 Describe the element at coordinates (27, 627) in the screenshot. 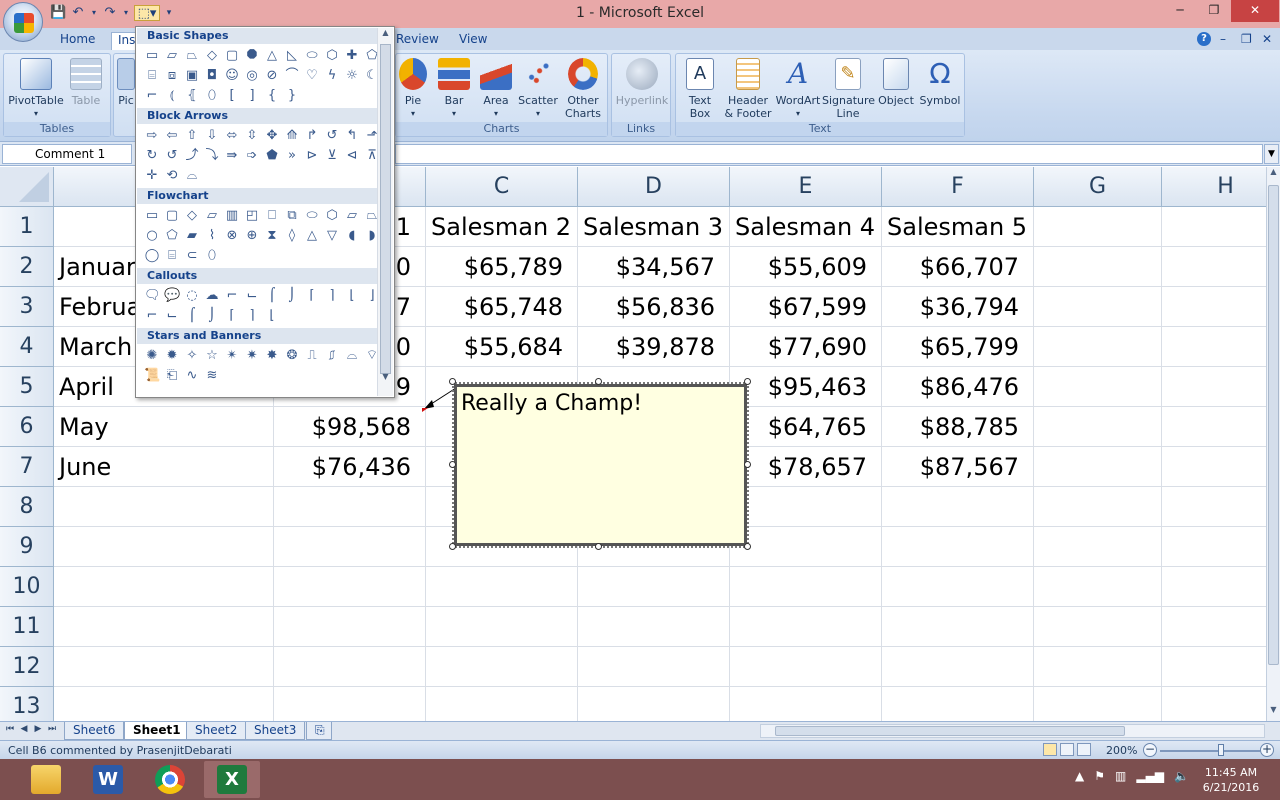

I see `row-header: 11` at that location.